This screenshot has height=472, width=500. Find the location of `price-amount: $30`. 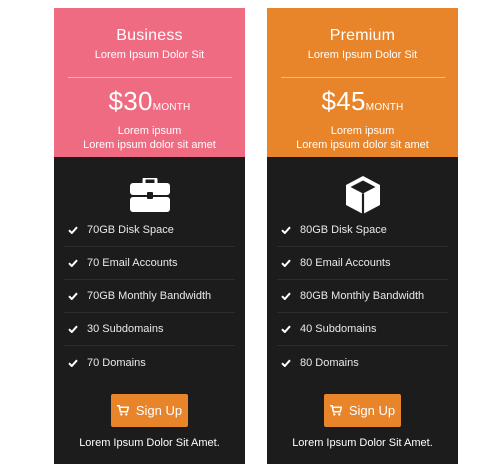

price-amount: $30 is located at coordinates (130, 101).